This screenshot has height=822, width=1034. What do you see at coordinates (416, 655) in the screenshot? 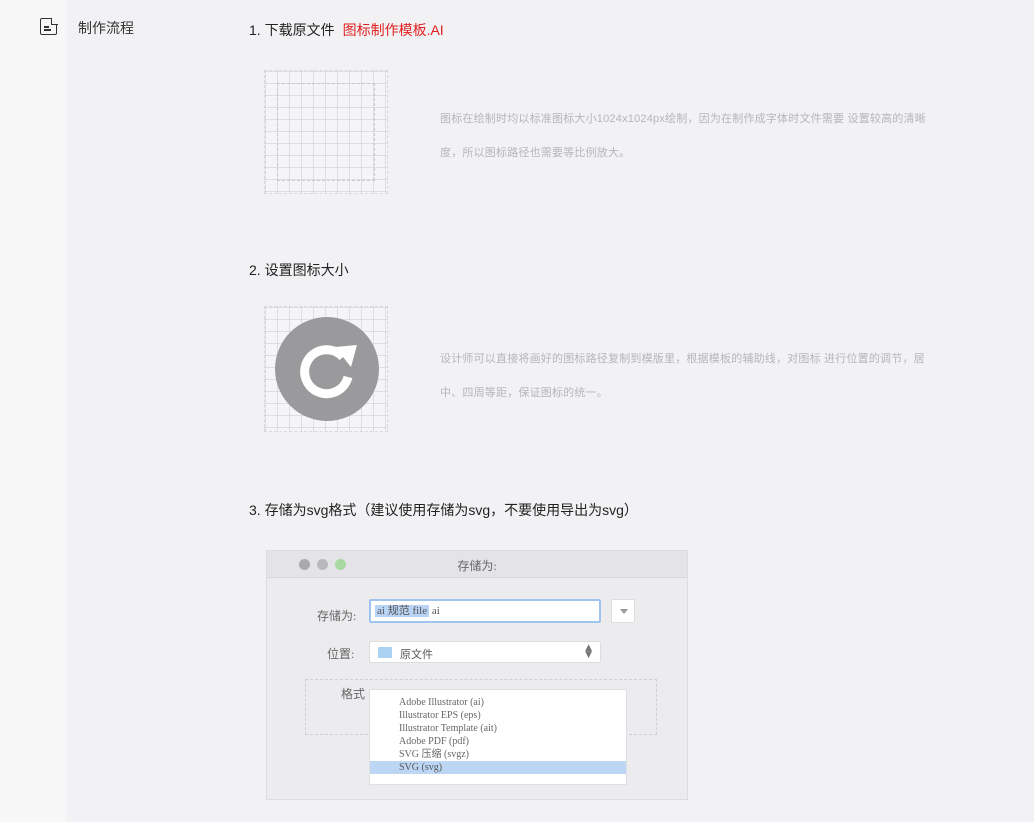
I see `location-value: 原文件` at bounding box center [416, 655].